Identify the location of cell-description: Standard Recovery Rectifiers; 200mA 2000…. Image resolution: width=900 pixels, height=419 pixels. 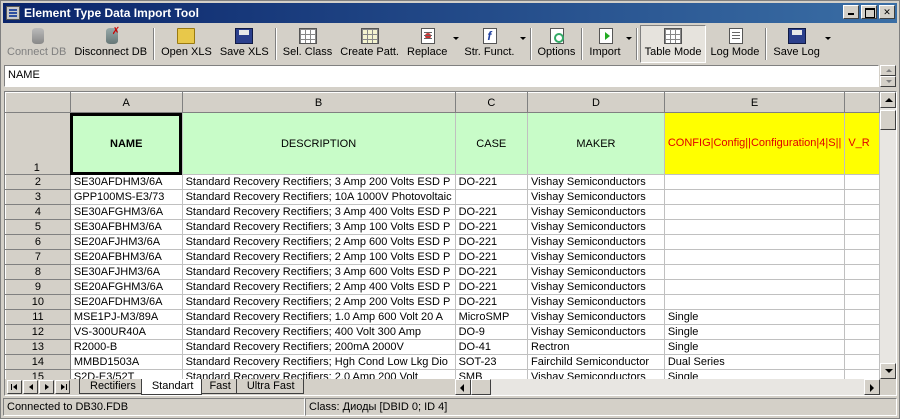
(318, 347).